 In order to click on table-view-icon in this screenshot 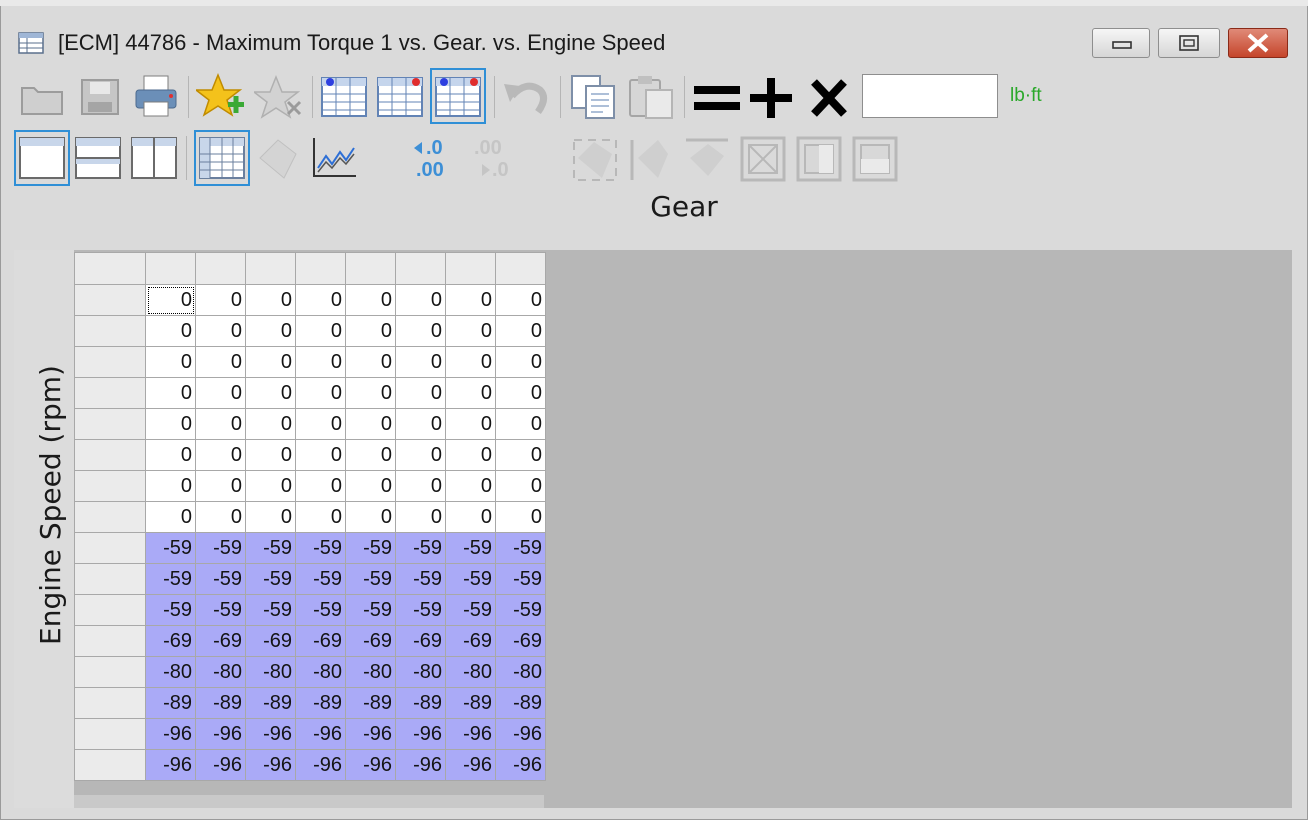, I will do `click(222, 160)`.